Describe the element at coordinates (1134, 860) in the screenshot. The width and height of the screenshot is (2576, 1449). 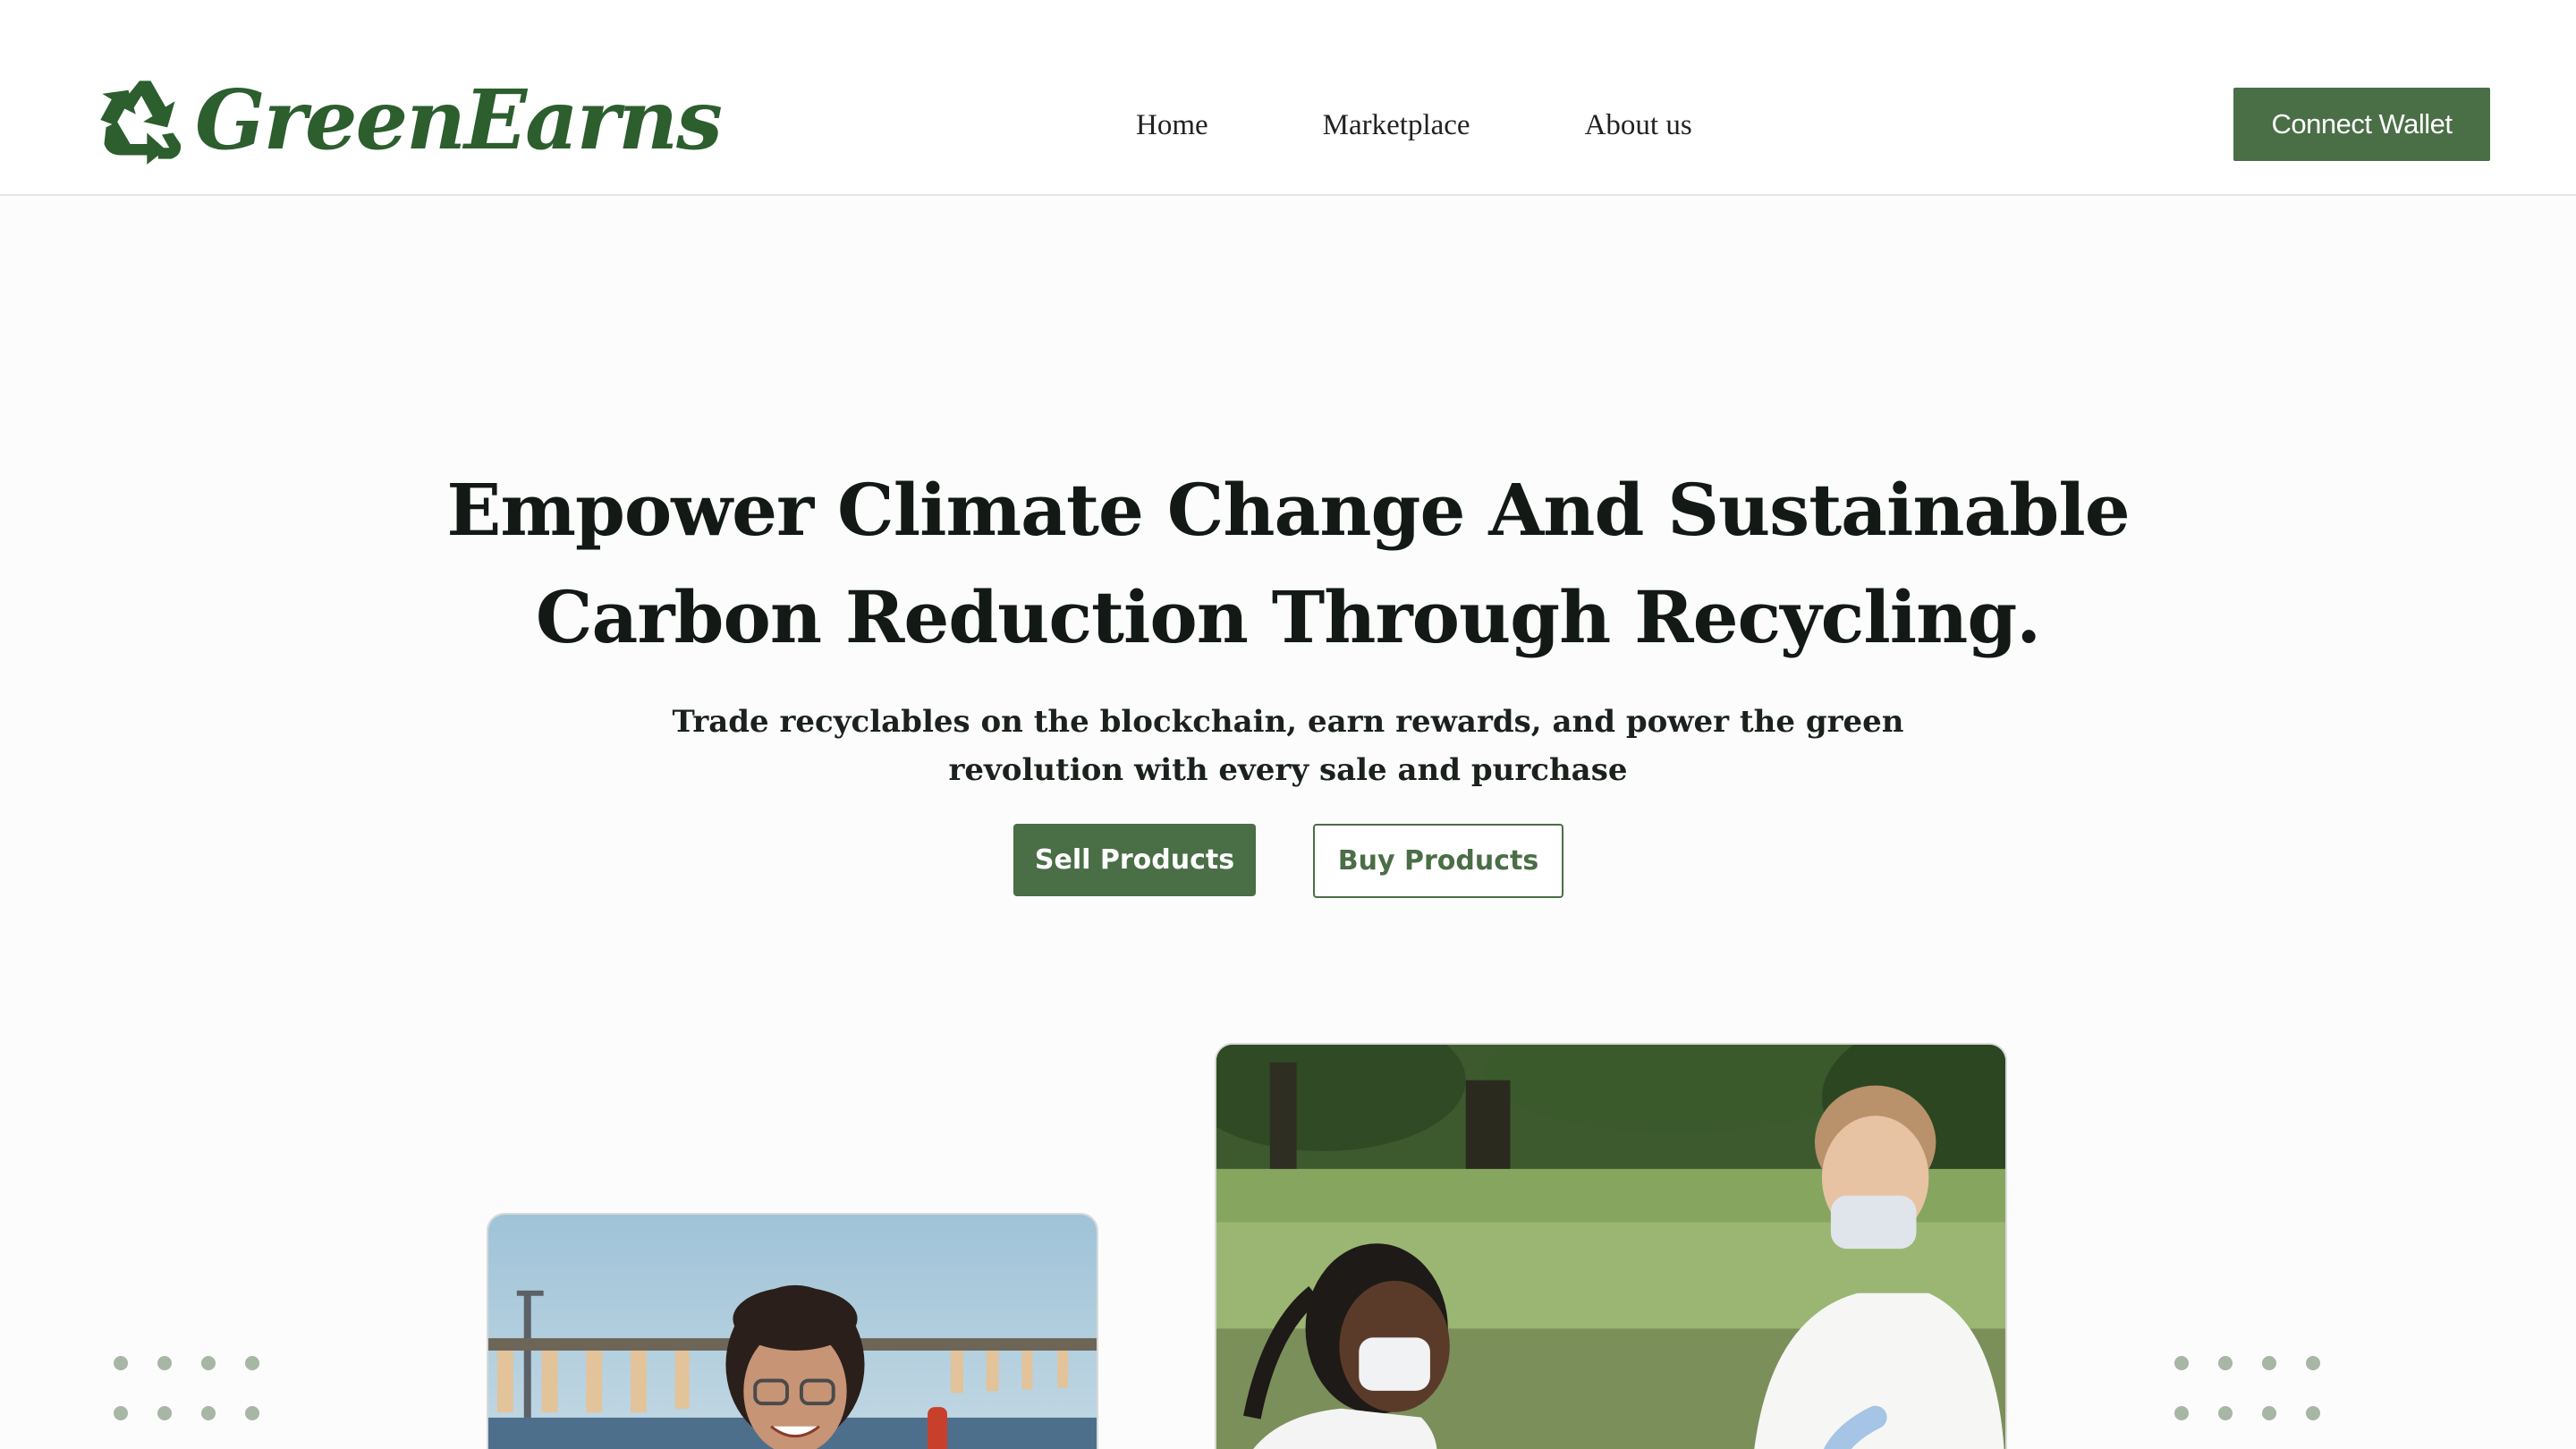
I see `sell-products-button: Sell Products` at that location.